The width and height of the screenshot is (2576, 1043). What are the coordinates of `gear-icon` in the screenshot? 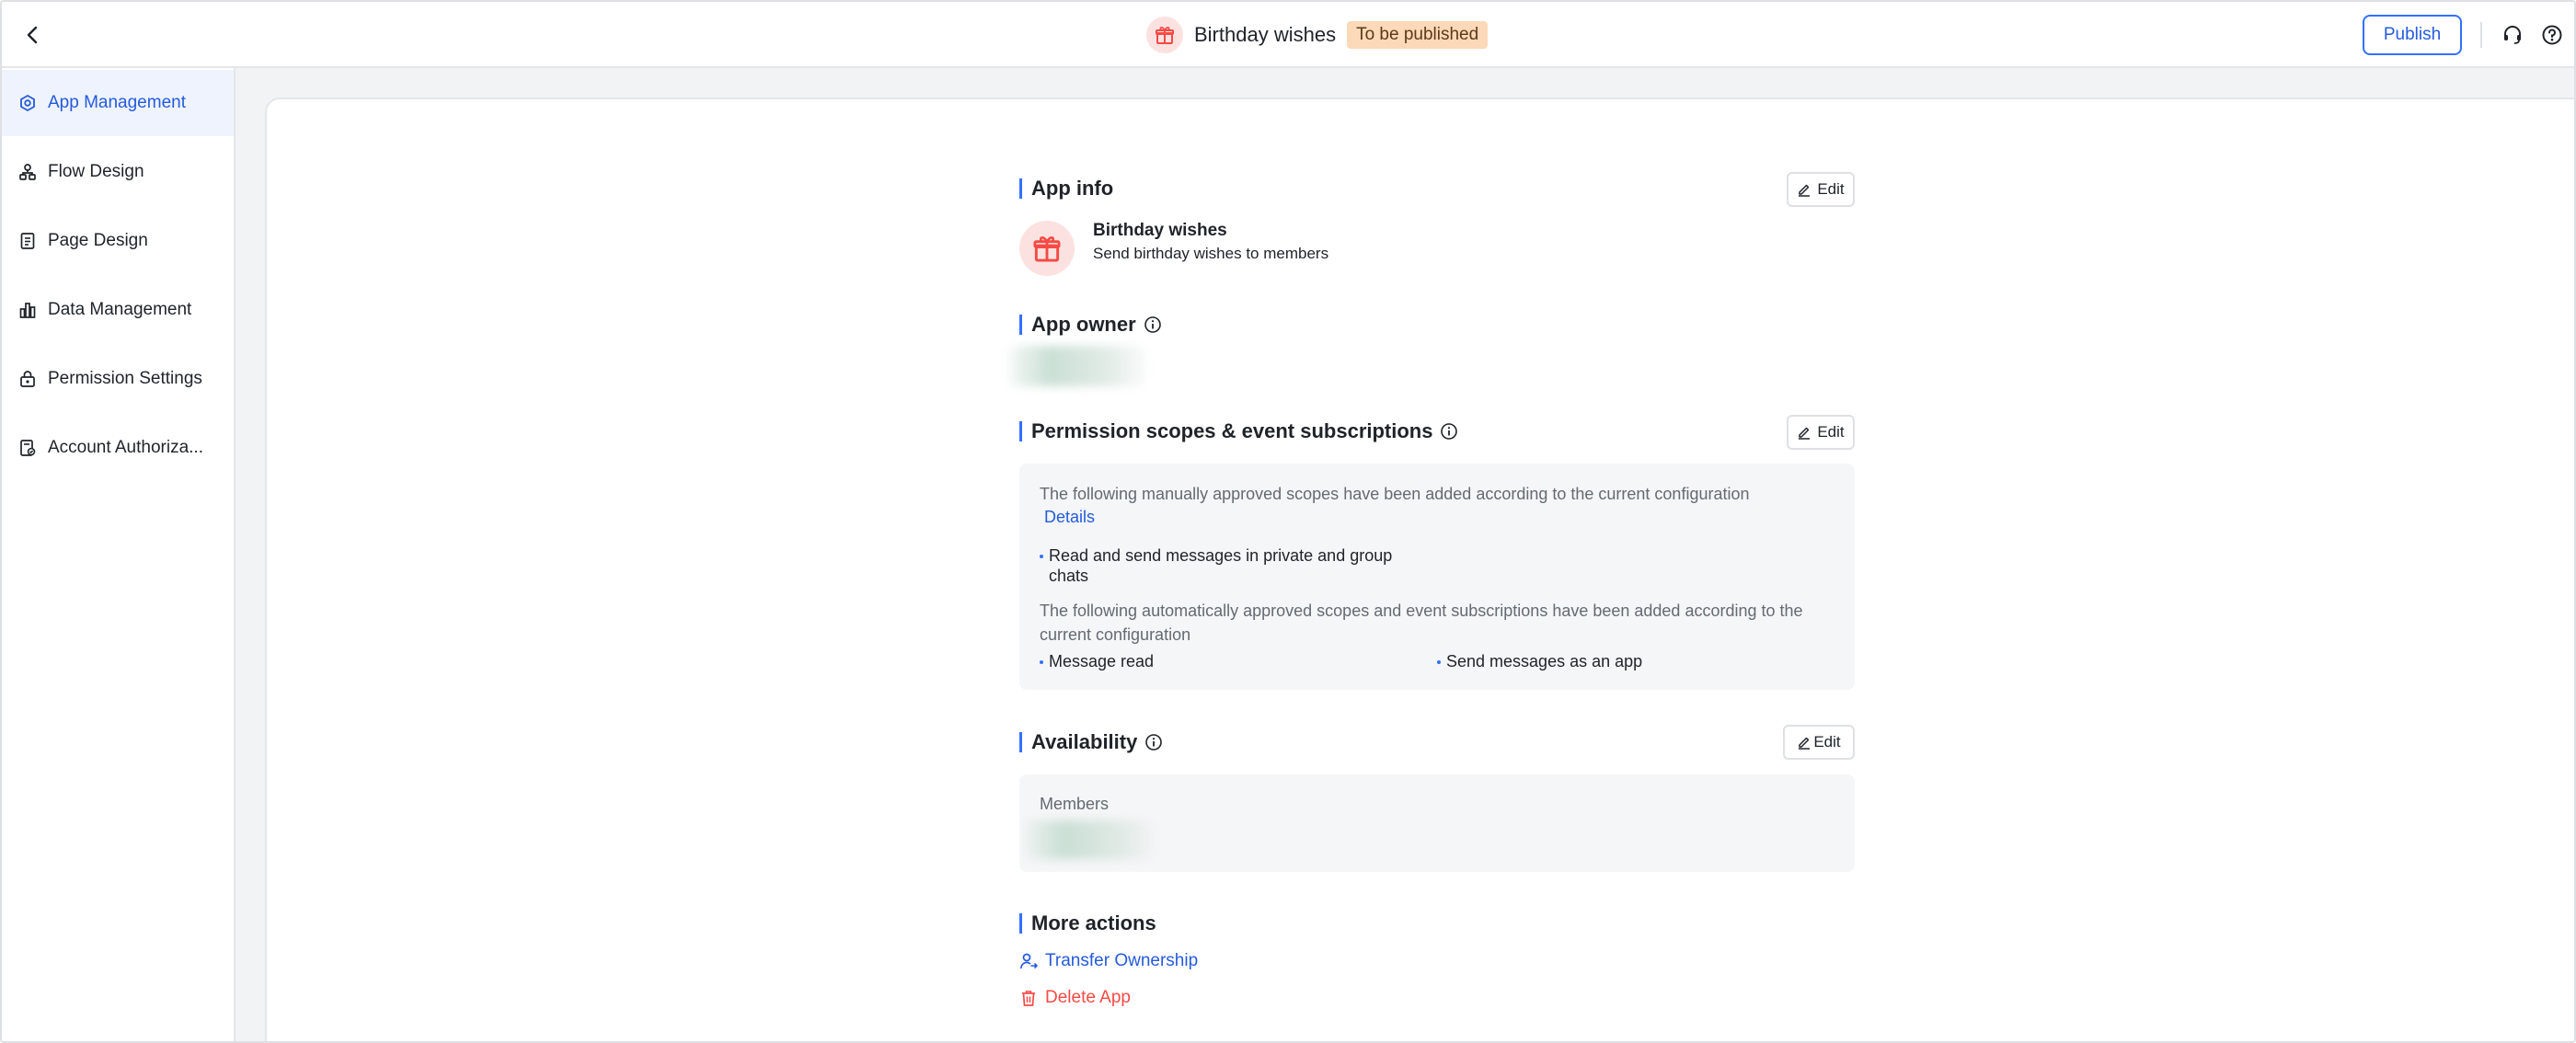 It's located at (27, 103).